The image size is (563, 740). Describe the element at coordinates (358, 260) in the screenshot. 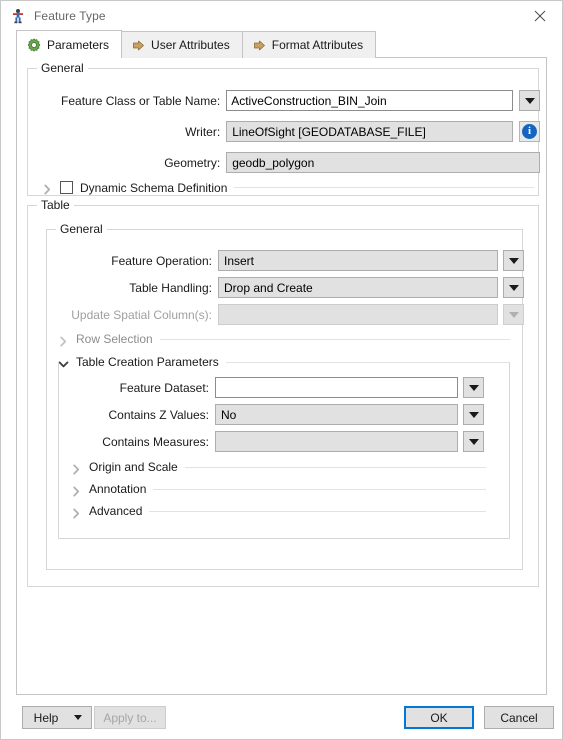

I see `feature-operation-select: Insert` at that location.